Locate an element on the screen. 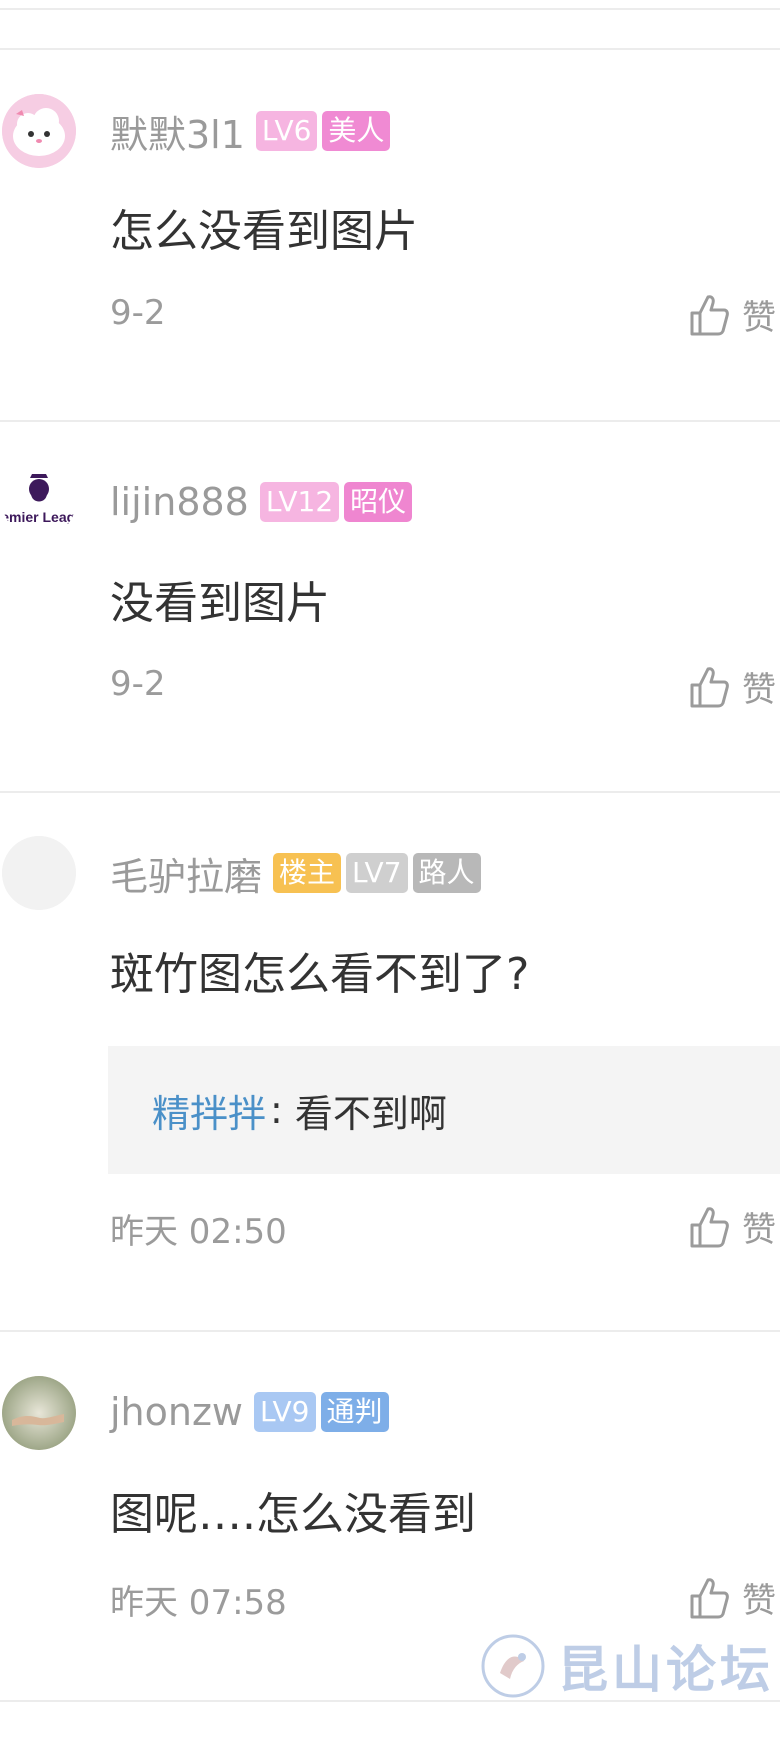 The height and width of the screenshot is (1743, 780). comment-text: 没看到图片 is located at coordinates (220, 603).